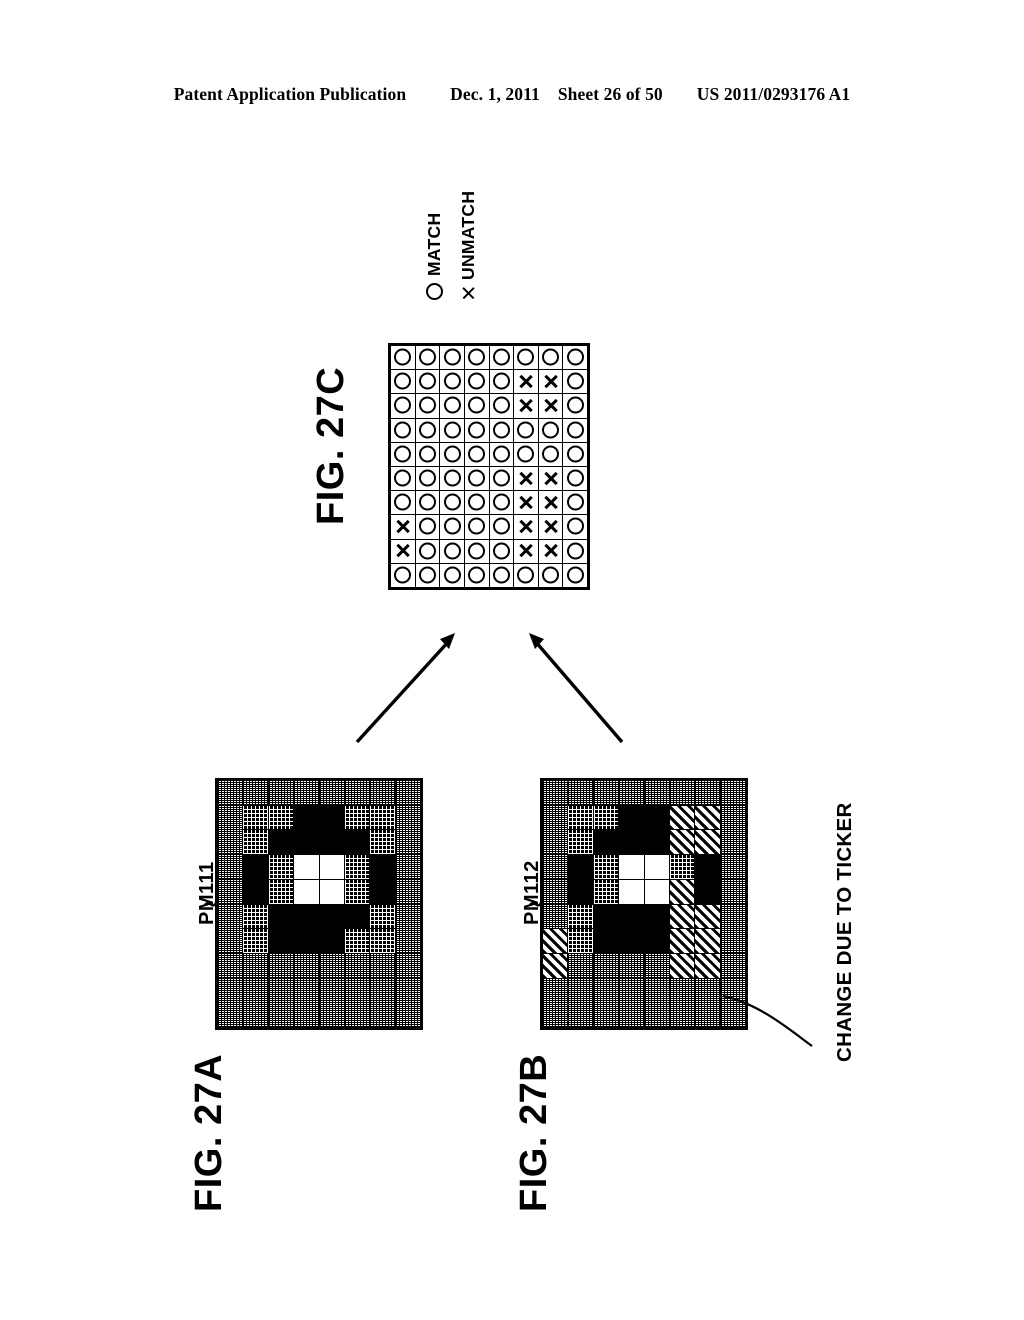  I want to click on legend-label-match: MATCH, so click(434, 244).